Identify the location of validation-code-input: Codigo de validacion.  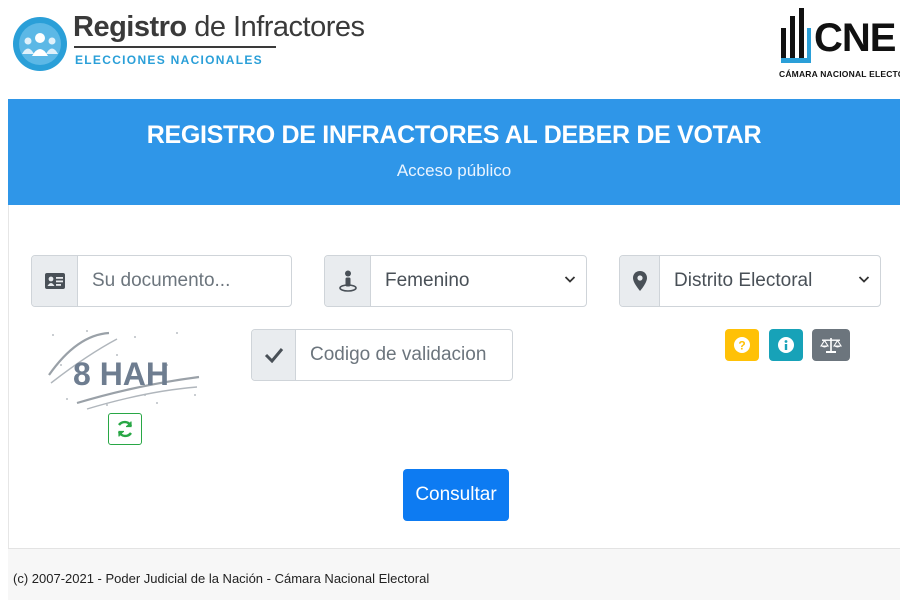
(404, 355).